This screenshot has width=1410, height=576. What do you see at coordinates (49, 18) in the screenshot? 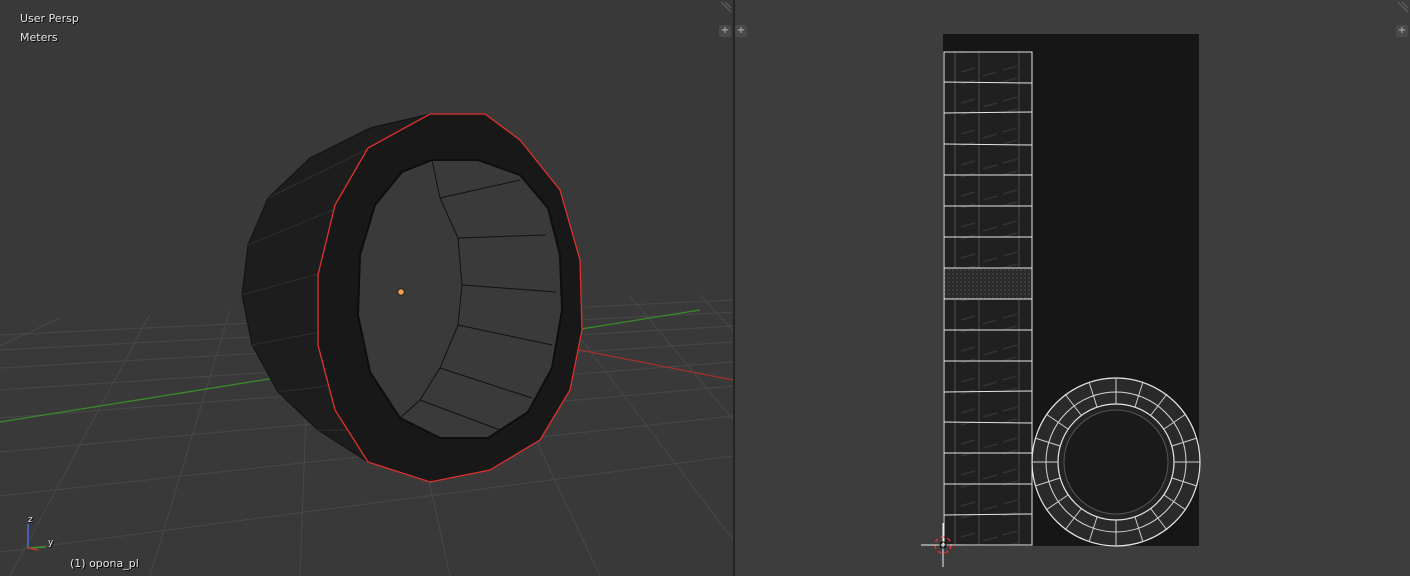
I see `view-name-label: User Persp` at bounding box center [49, 18].